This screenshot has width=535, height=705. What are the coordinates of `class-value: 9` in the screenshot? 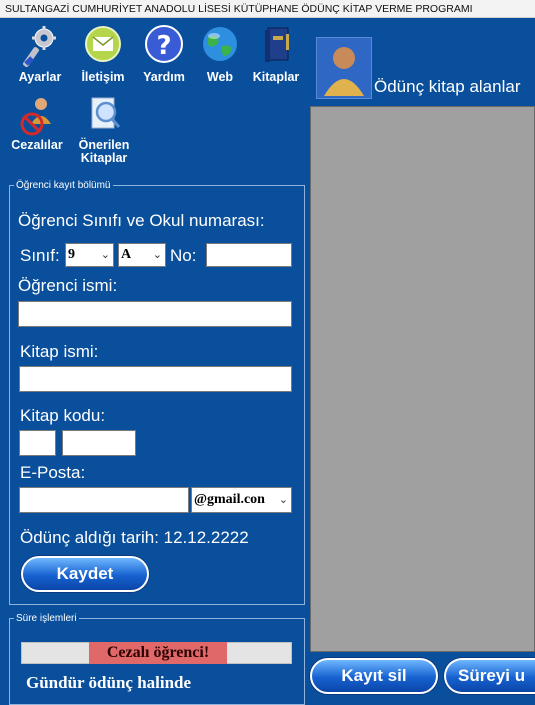 It's located at (71, 254).